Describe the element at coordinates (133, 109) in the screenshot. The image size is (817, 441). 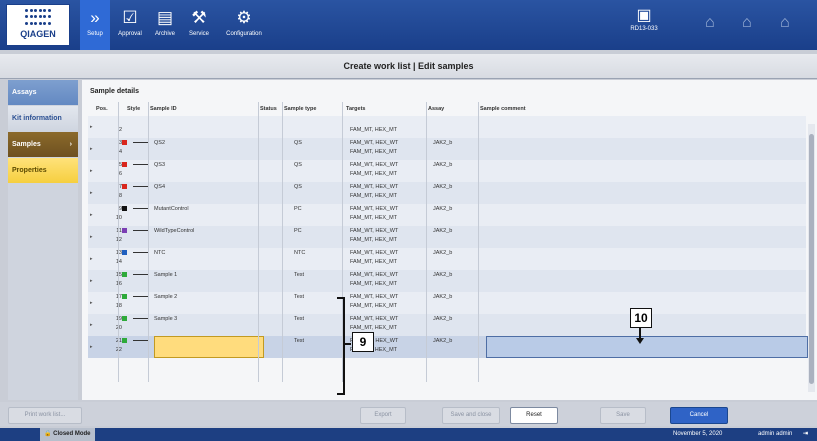
I see `column-header: Style` at that location.